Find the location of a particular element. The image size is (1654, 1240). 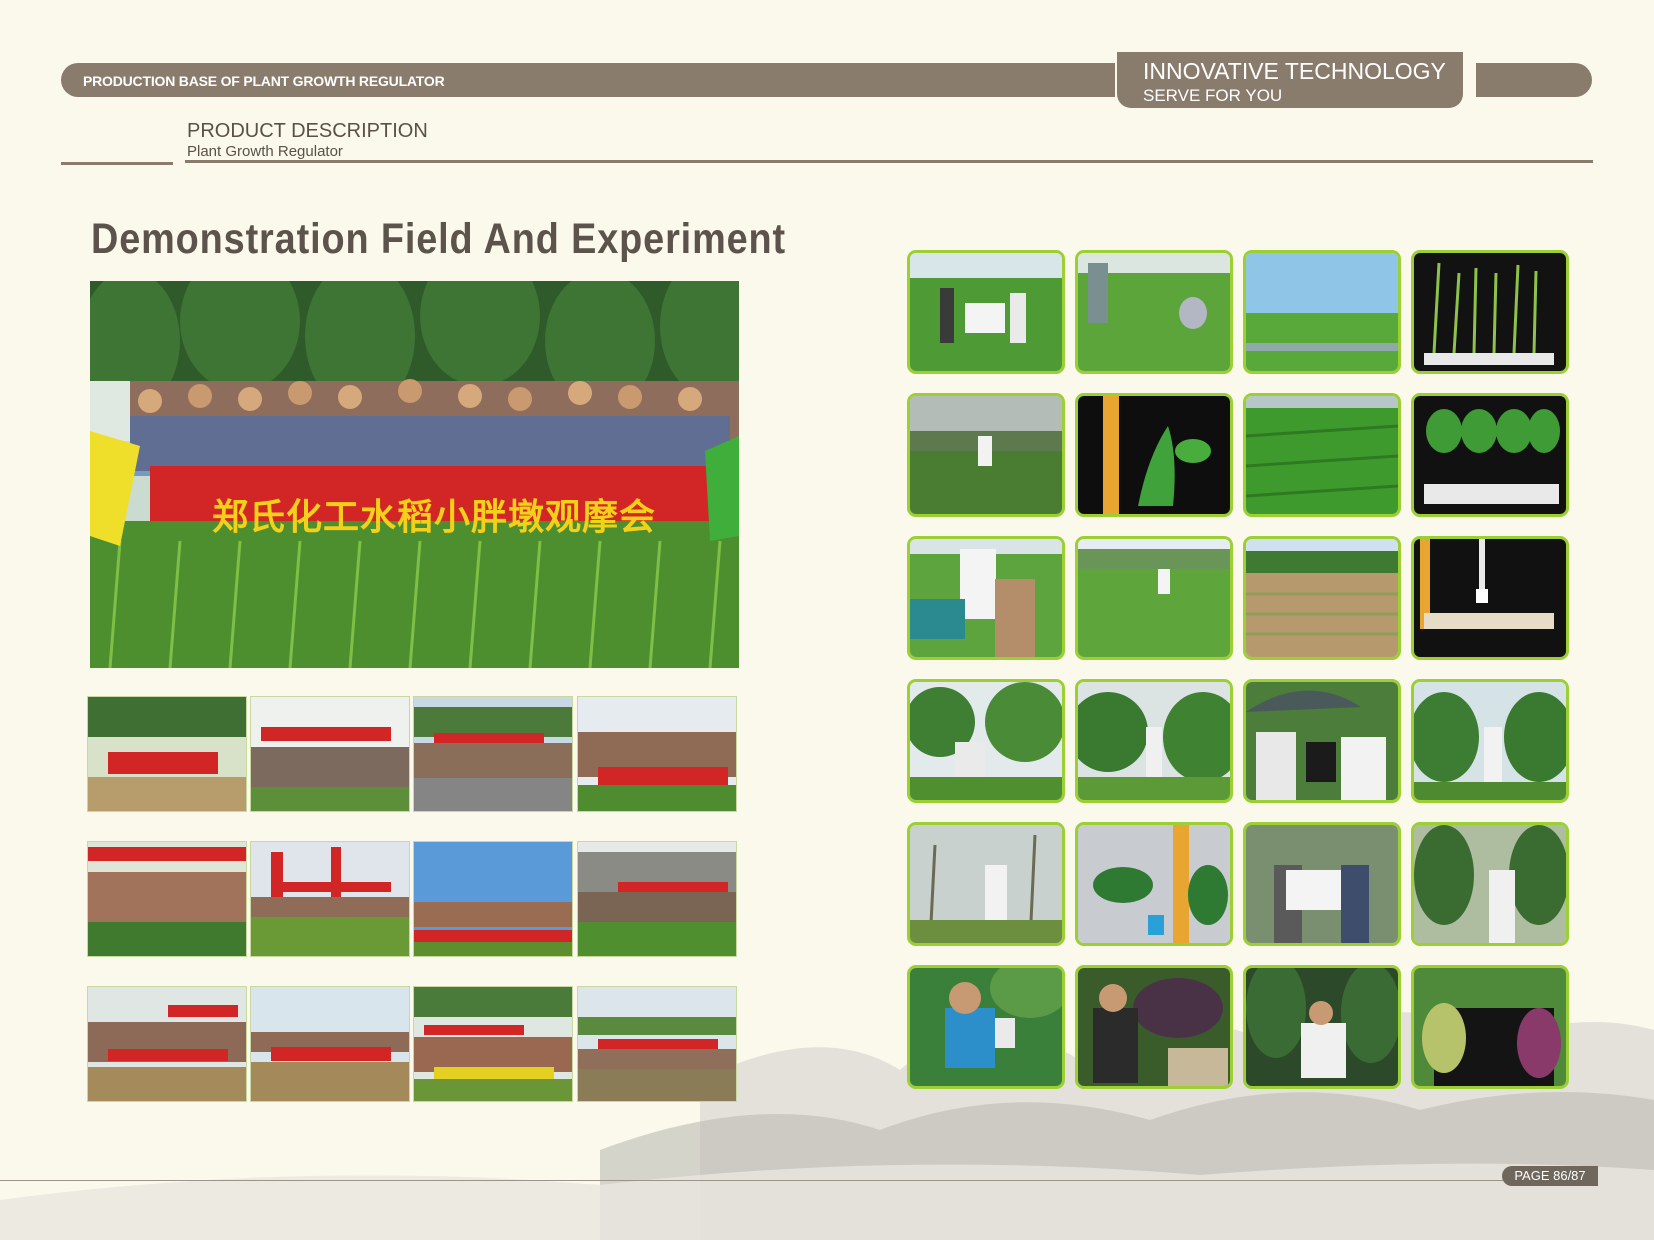

product-description-title: PRODUCT DESCRIPTION is located at coordinates (307, 131).